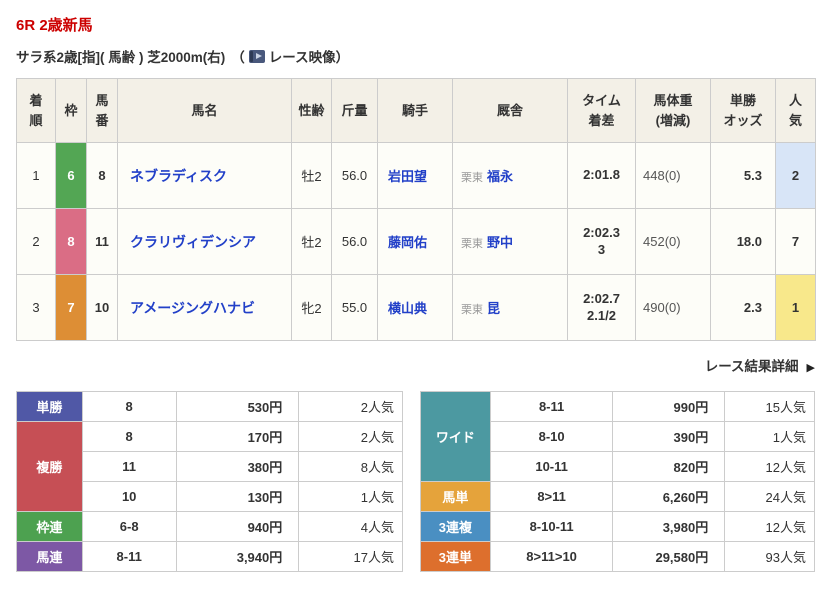  Describe the element at coordinates (673, 241) in the screenshot. I see `body-weight-cell: 452(0)` at that location.